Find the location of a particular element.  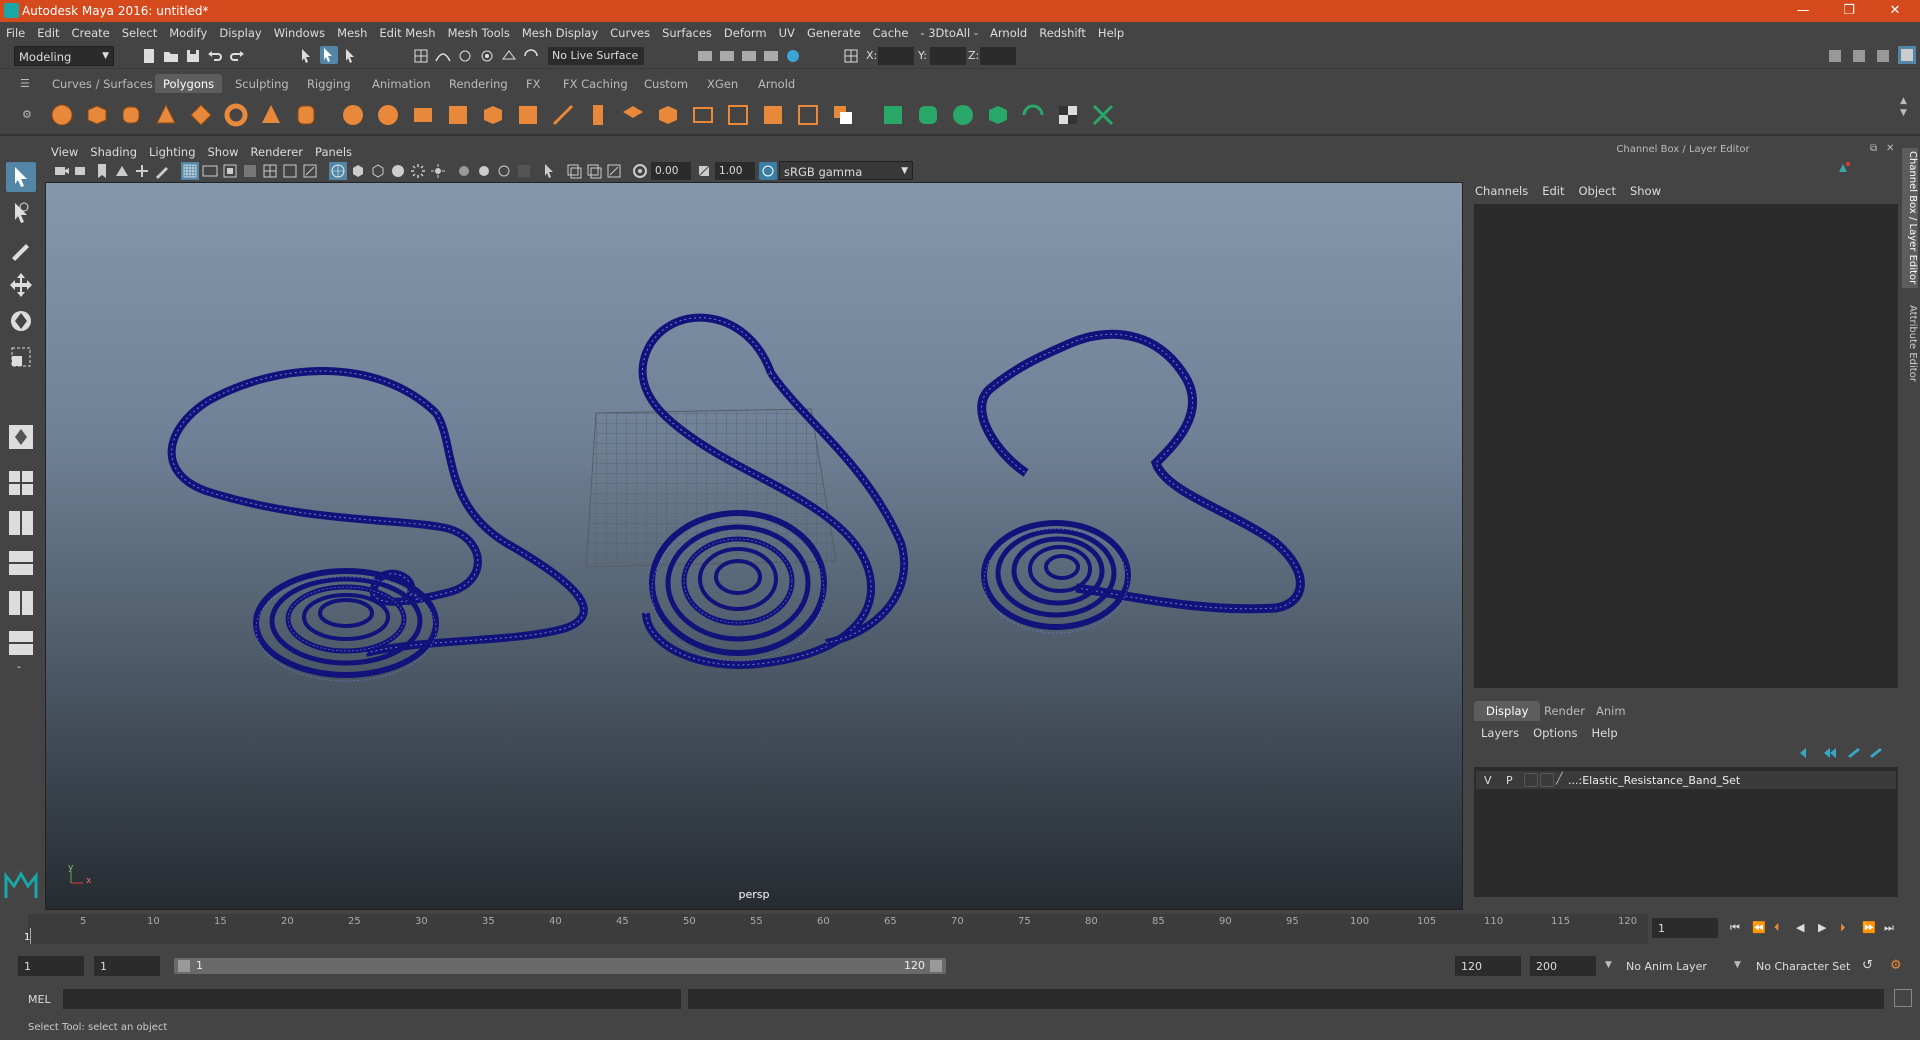

script-editor-icon is located at coordinates (1903, 998).